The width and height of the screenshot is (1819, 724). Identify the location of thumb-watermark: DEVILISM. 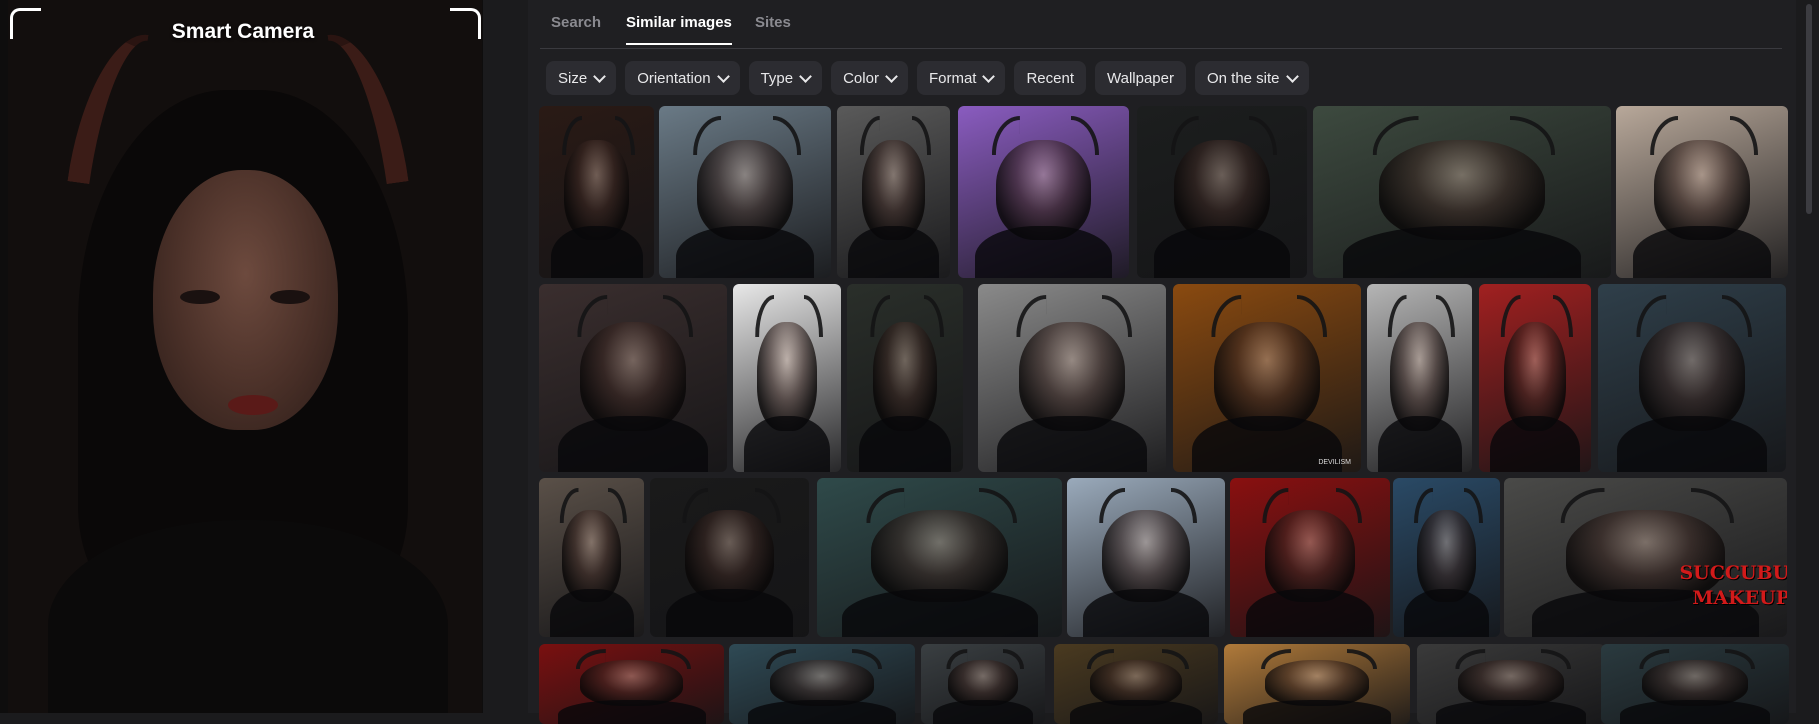
(1334, 462).